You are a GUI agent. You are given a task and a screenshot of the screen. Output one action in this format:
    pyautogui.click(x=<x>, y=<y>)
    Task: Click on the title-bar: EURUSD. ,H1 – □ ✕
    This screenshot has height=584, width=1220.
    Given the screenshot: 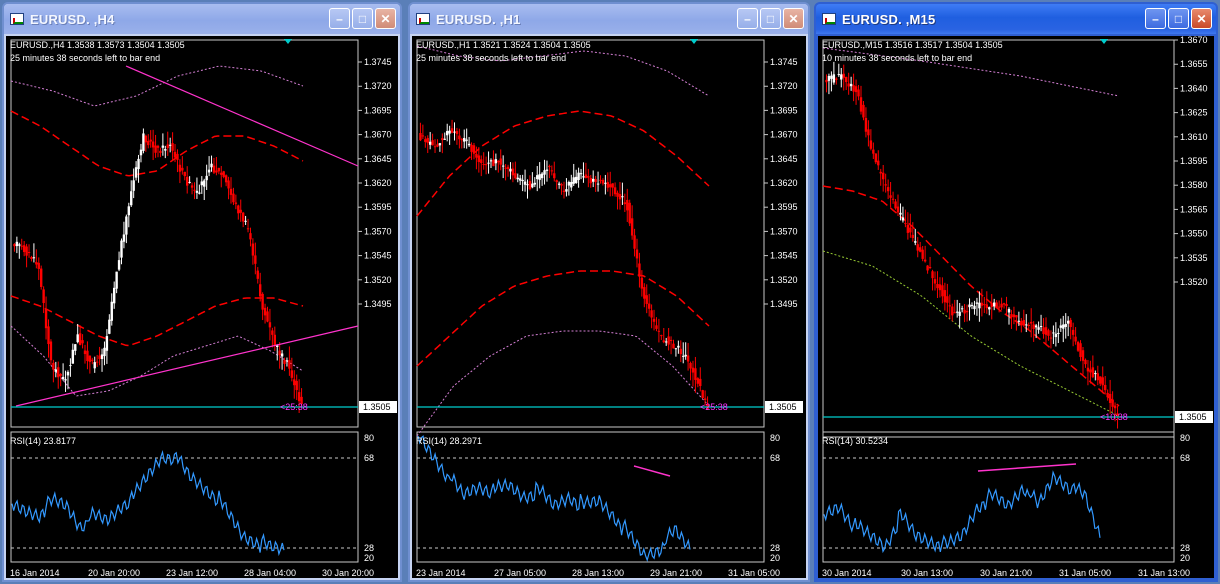 What is the action you would take?
    pyautogui.click(x=609, y=19)
    